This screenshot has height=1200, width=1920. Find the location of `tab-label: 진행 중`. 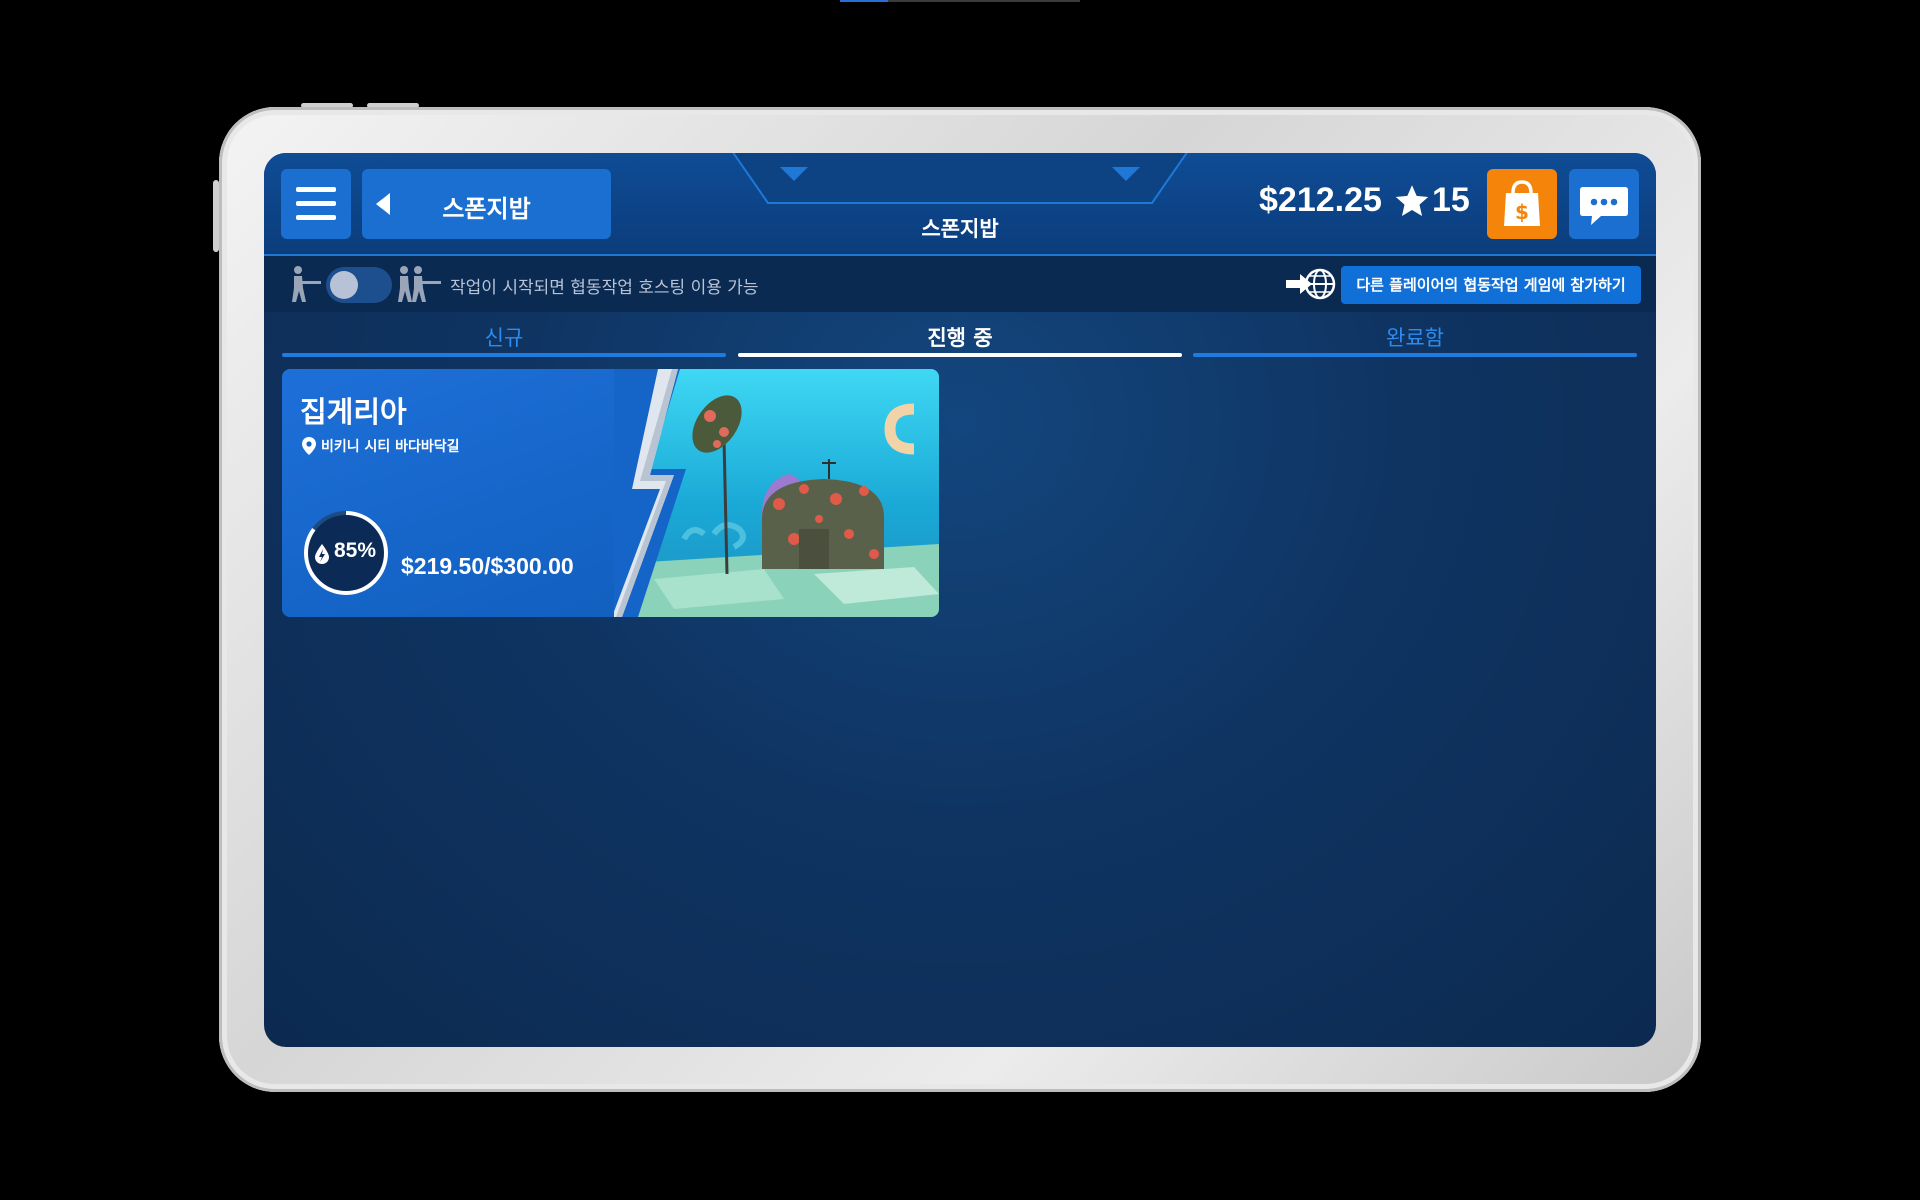

tab-label: 진행 중 is located at coordinates (960, 338).